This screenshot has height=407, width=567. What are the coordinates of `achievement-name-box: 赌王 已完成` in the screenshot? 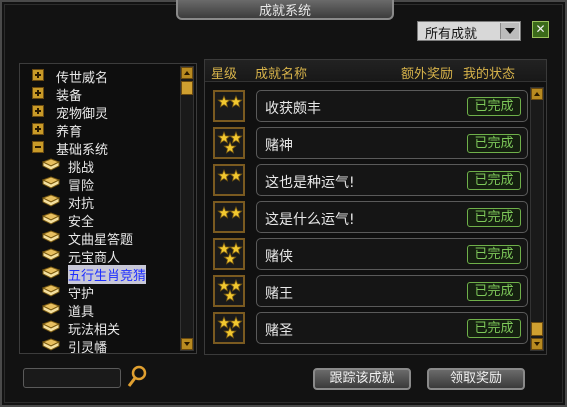 It's located at (392, 291).